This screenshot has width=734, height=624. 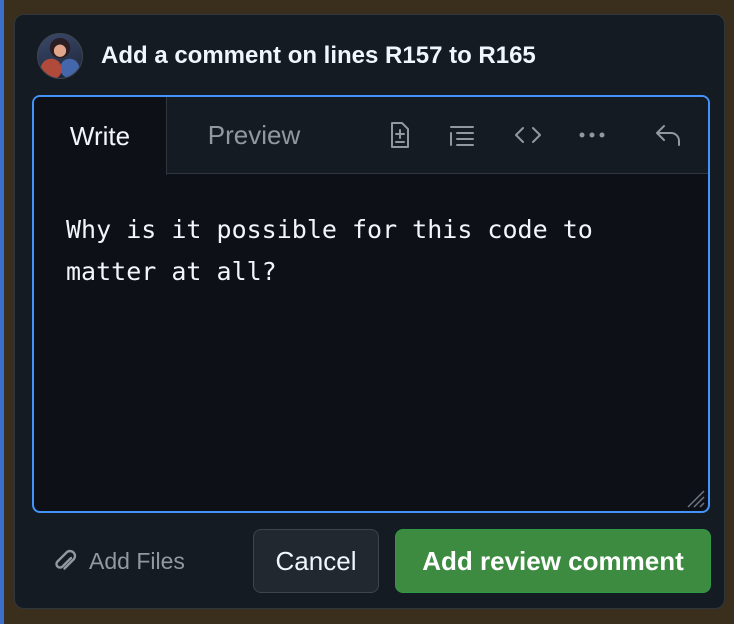 I want to click on list-icon, so click(x=462, y=136).